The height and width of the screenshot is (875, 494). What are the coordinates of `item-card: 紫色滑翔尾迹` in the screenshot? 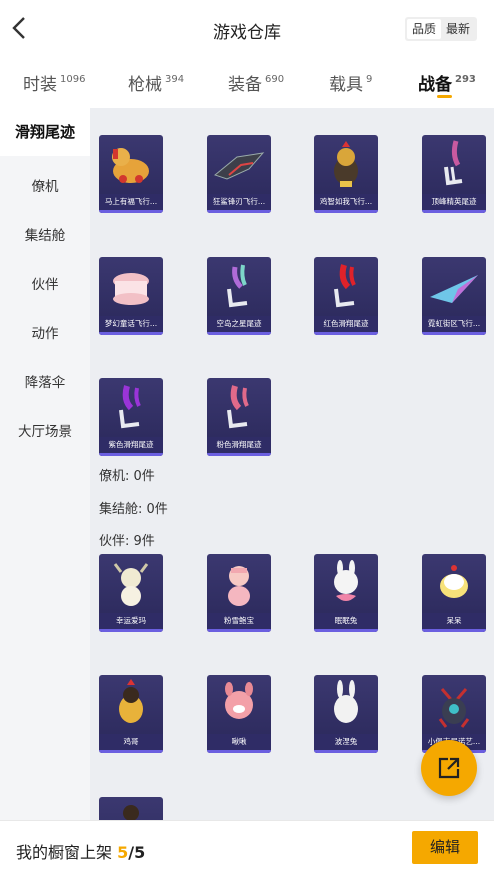 It's located at (131, 417).